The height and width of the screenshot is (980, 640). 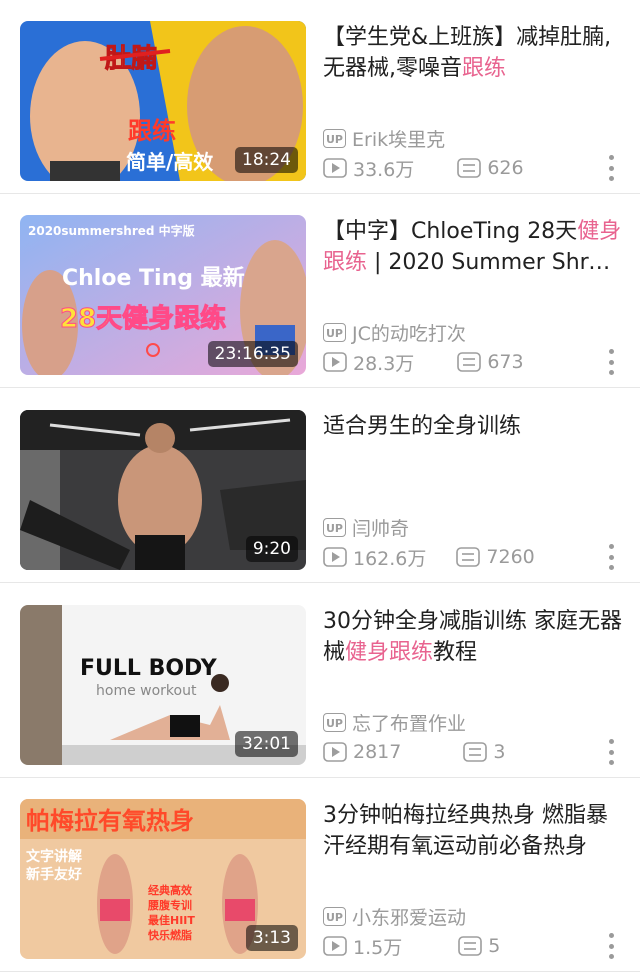 I want to click on uploader-name: 忘了布置作业, so click(x=409, y=723).